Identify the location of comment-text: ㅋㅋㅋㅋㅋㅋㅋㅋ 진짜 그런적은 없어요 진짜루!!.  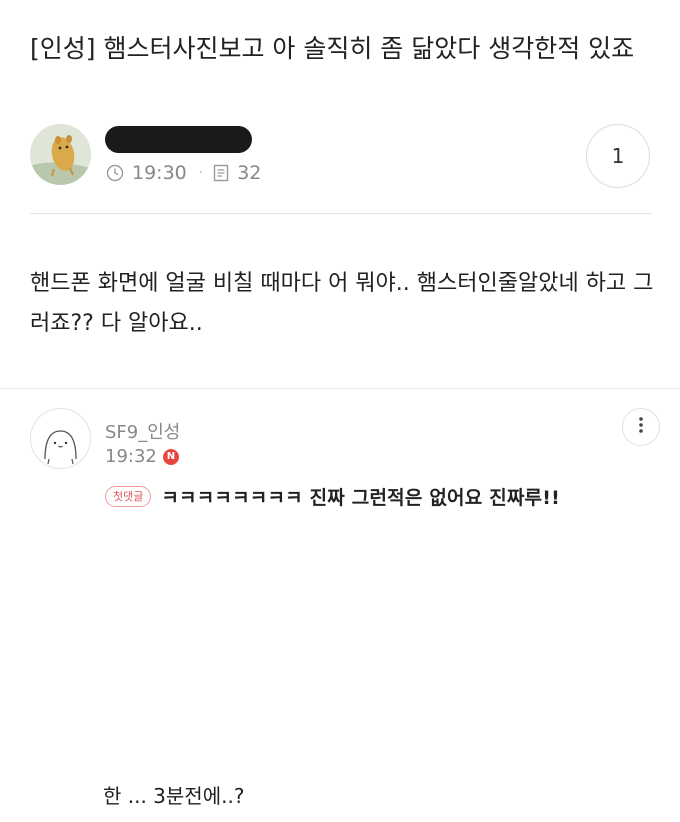
(360, 498).